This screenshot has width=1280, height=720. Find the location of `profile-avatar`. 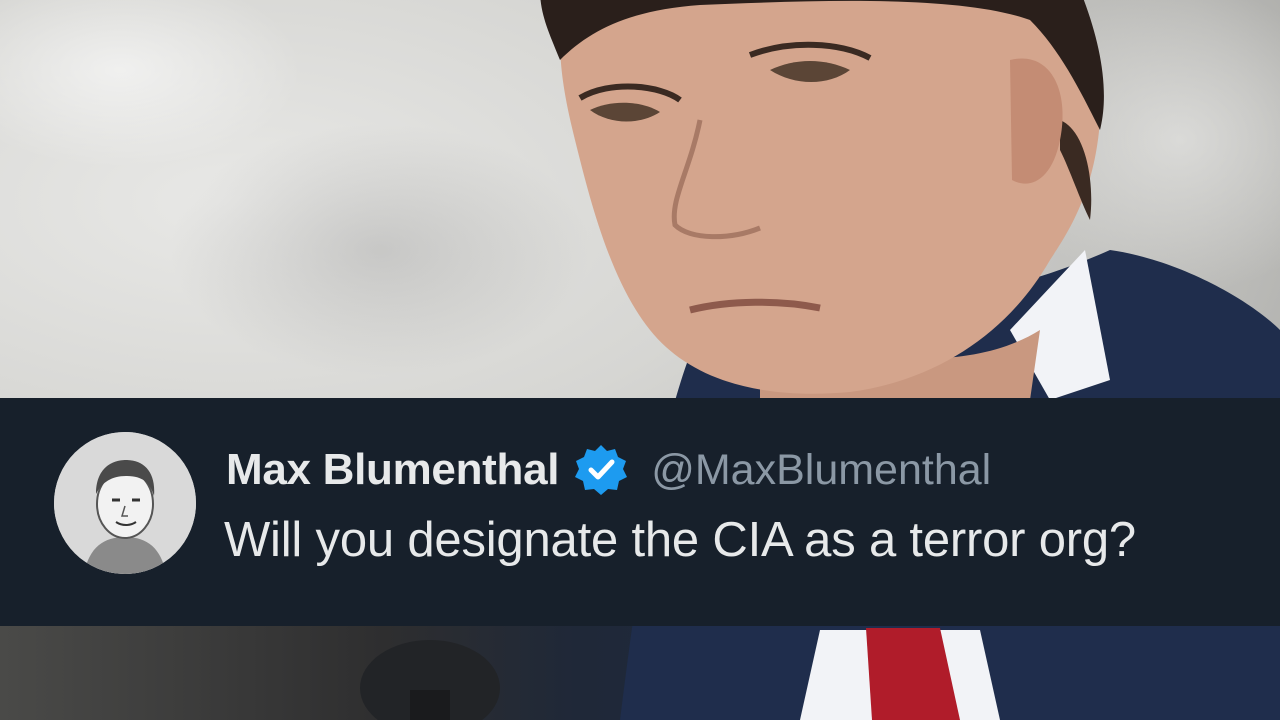

profile-avatar is located at coordinates (125, 503).